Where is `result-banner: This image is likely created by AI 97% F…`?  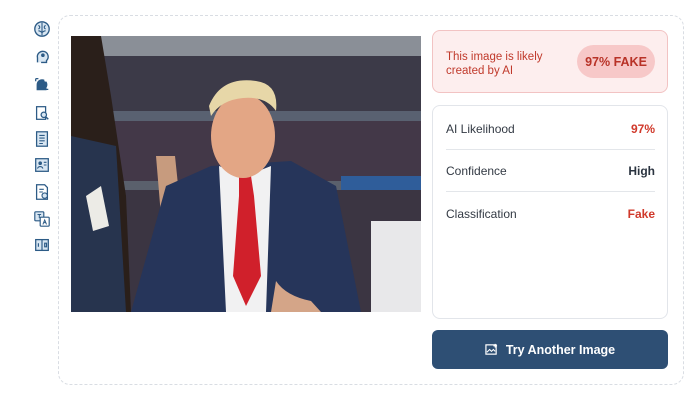 result-banner: This image is likely created by AI 97% F… is located at coordinates (550, 61).